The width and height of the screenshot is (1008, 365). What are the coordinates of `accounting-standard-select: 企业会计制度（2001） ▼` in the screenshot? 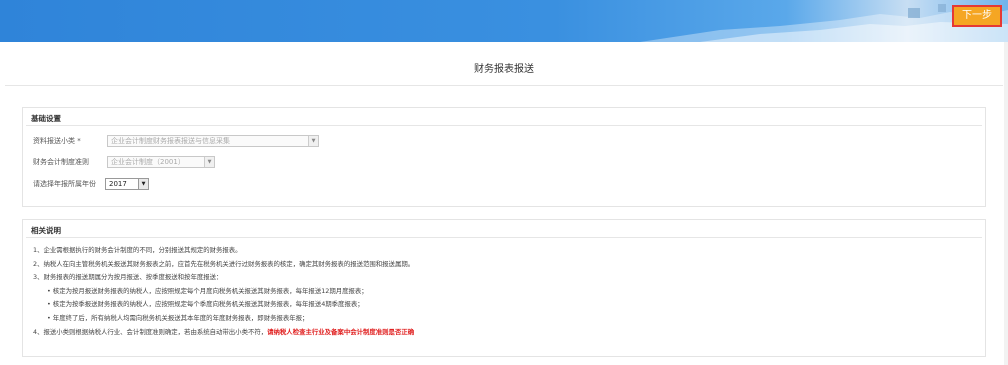 It's located at (161, 162).